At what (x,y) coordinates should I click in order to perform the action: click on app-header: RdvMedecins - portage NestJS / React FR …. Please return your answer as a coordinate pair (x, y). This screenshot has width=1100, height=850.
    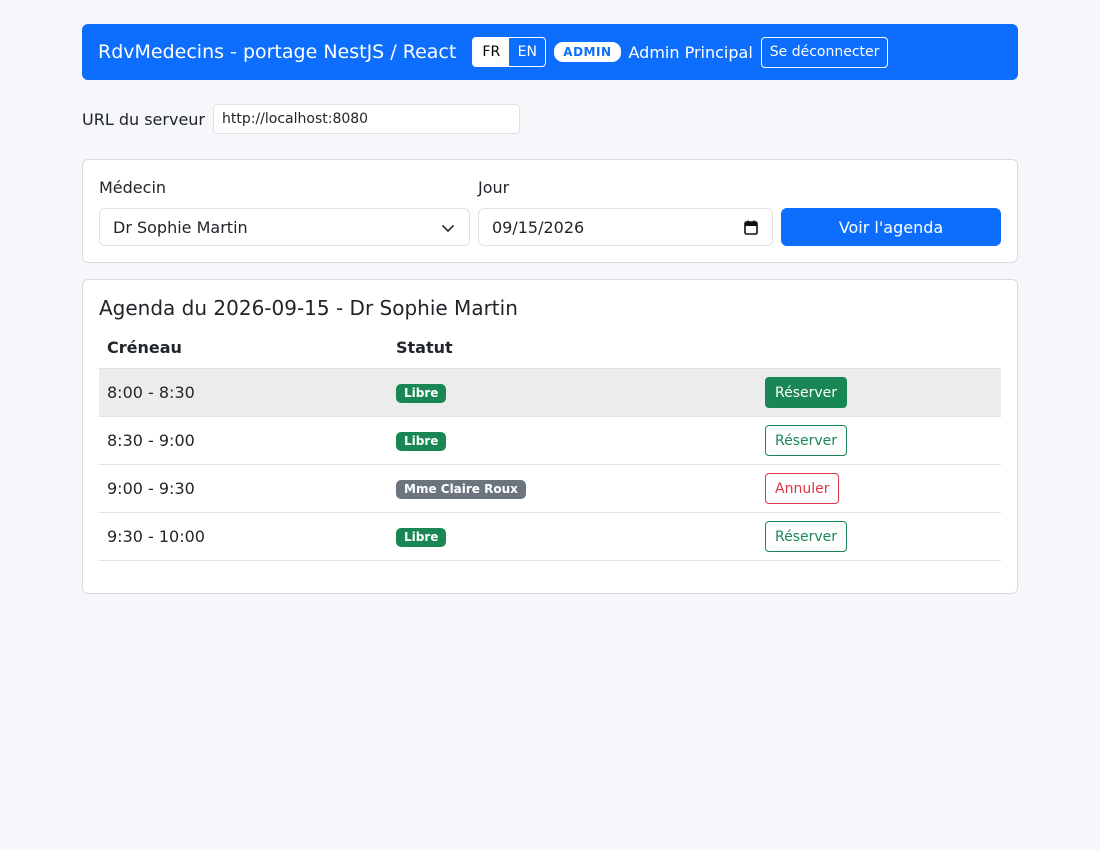
    Looking at the image, I should click on (550, 52).